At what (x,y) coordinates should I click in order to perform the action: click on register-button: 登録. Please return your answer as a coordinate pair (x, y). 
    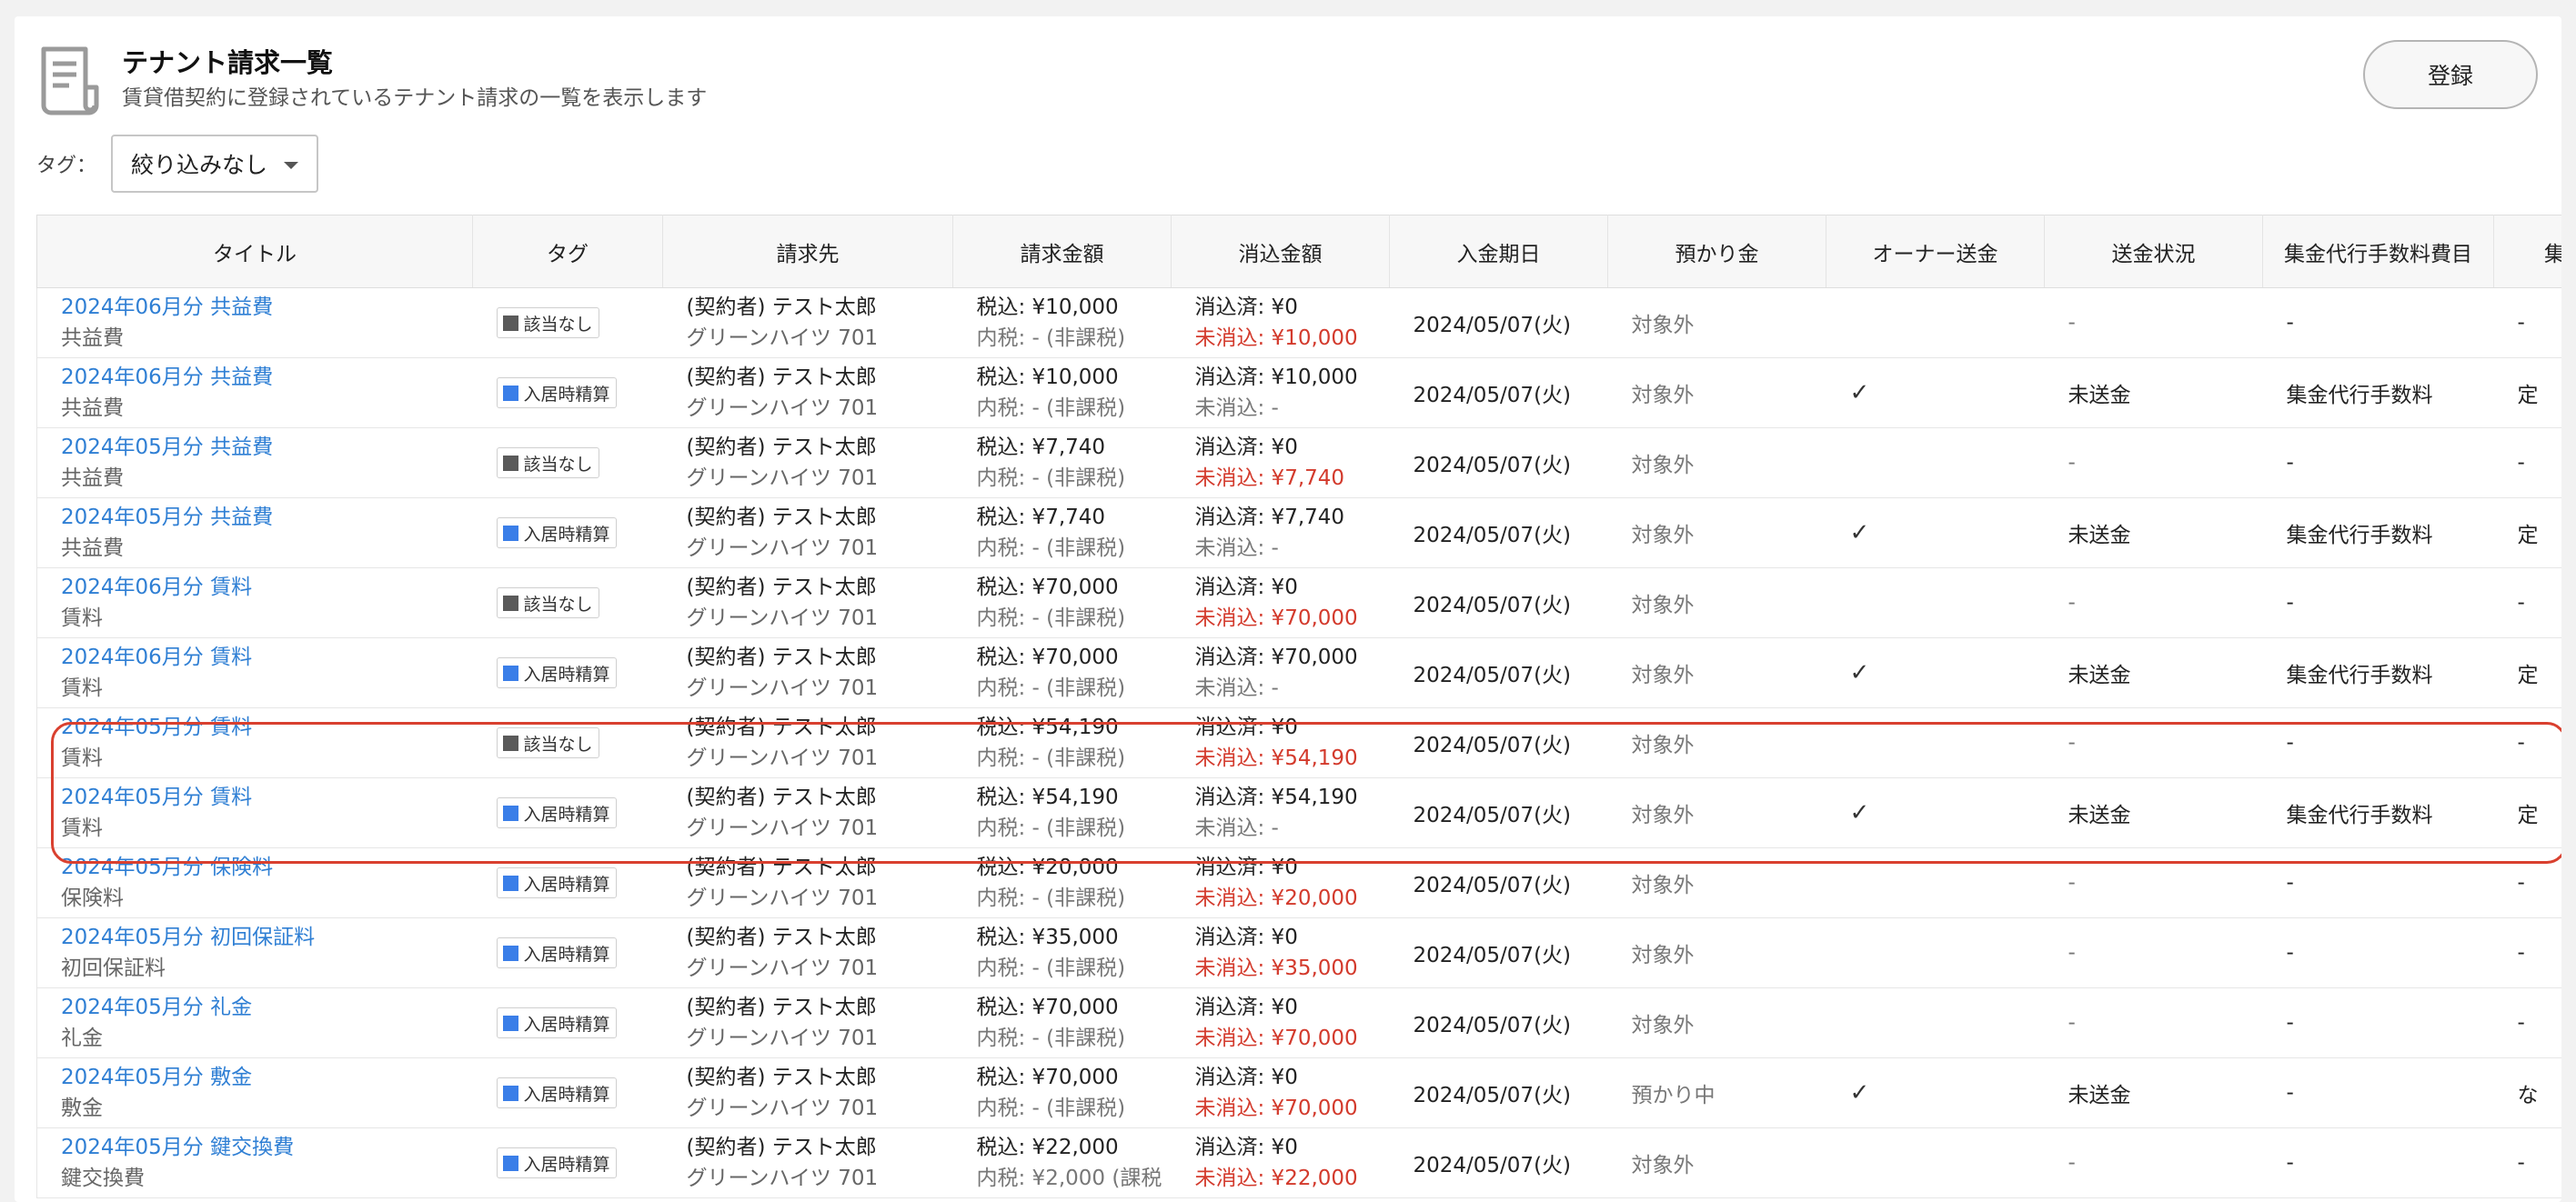
    Looking at the image, I should click on (2450, 74).